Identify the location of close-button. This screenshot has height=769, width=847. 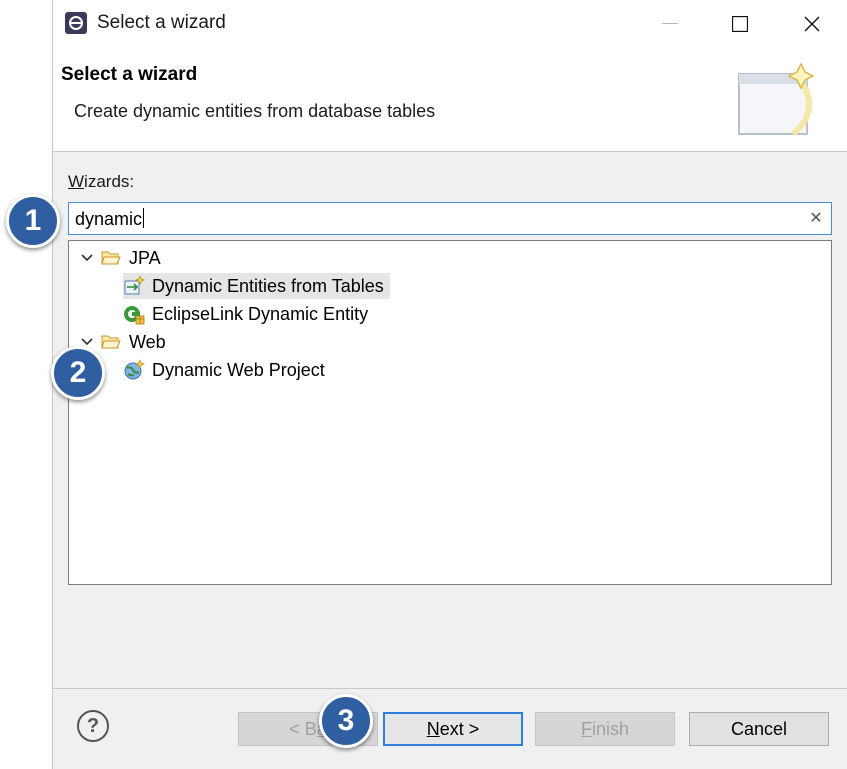
(812, 24).